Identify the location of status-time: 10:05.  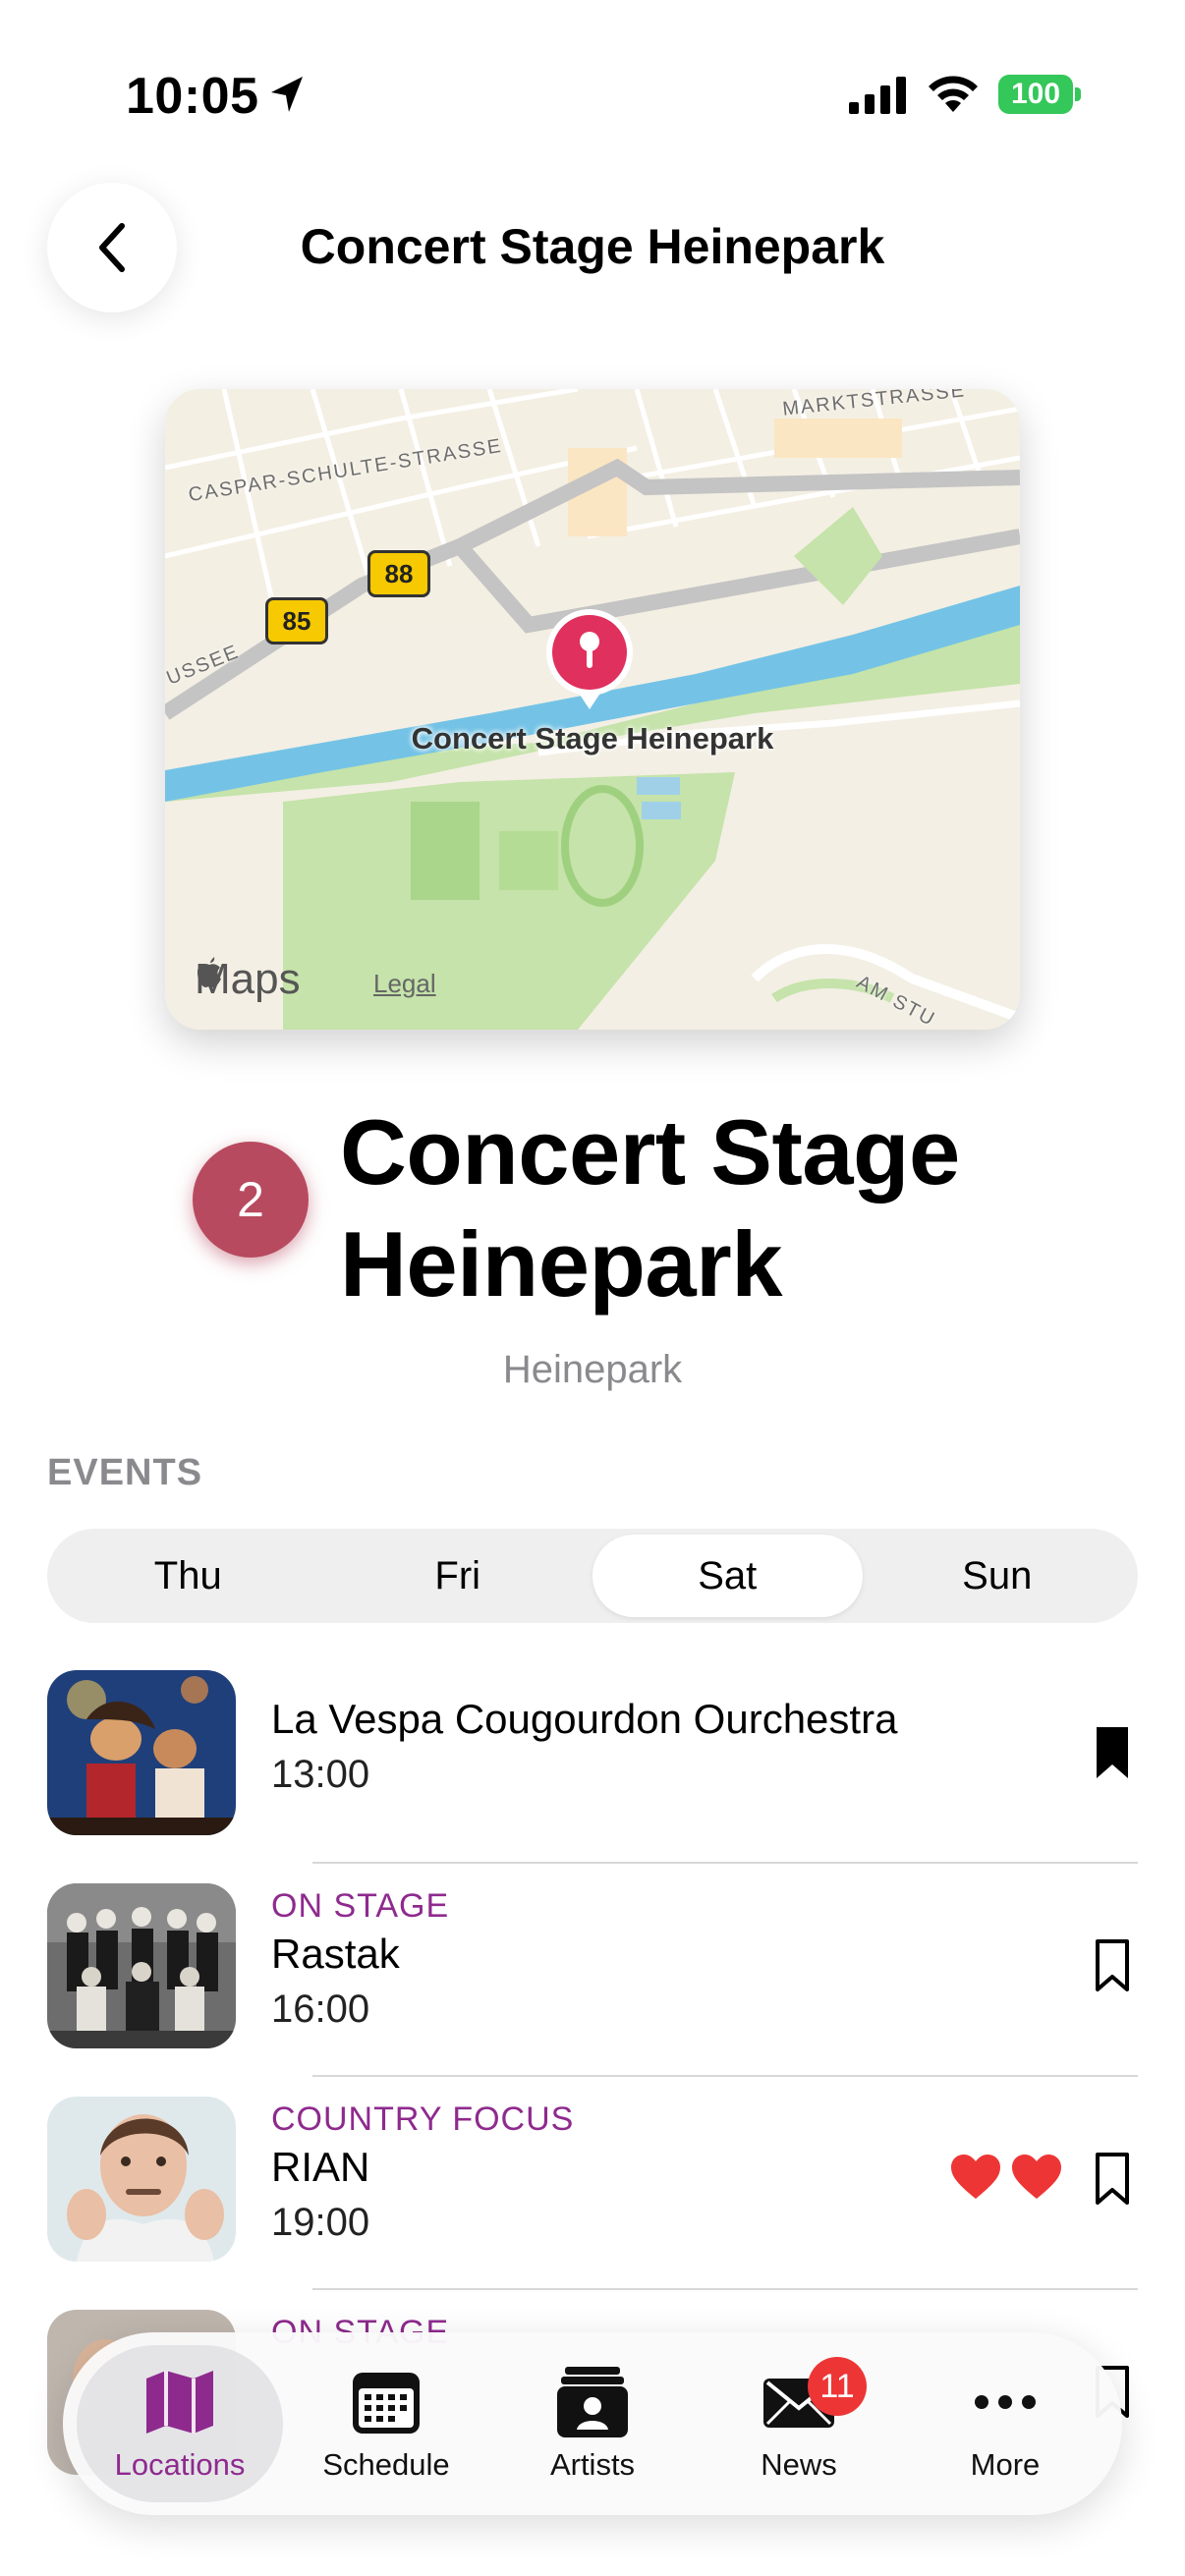
(193, 96).